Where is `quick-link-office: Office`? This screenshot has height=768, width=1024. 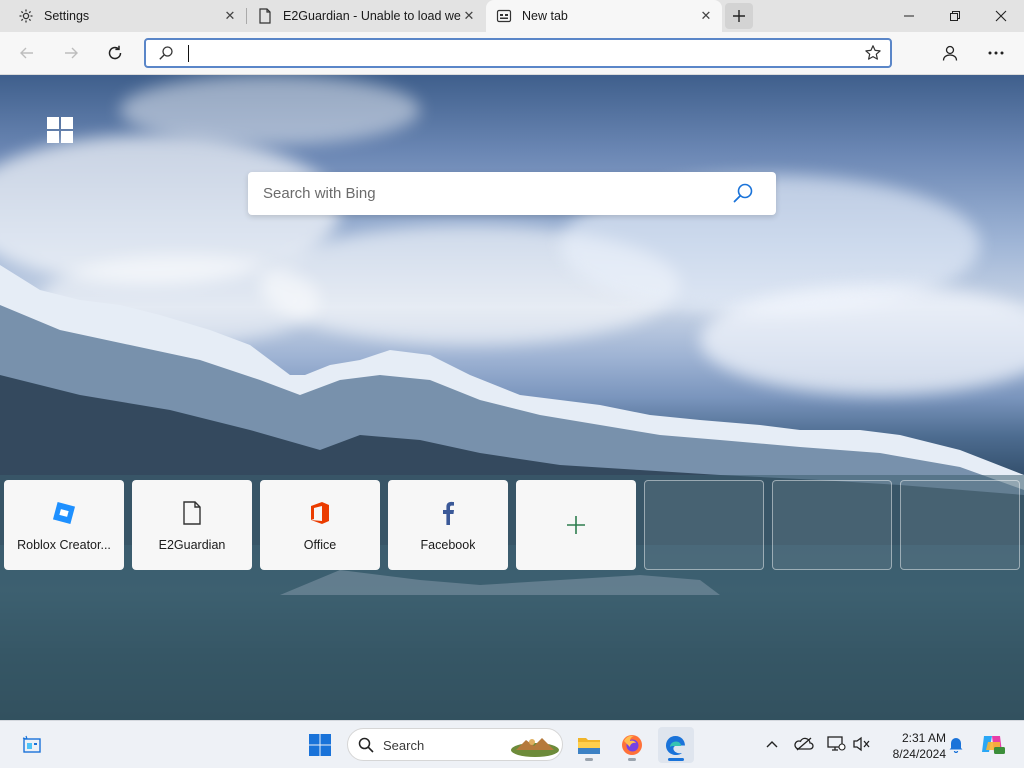
quick-link-office: Office is located at coordinates (320, 525).